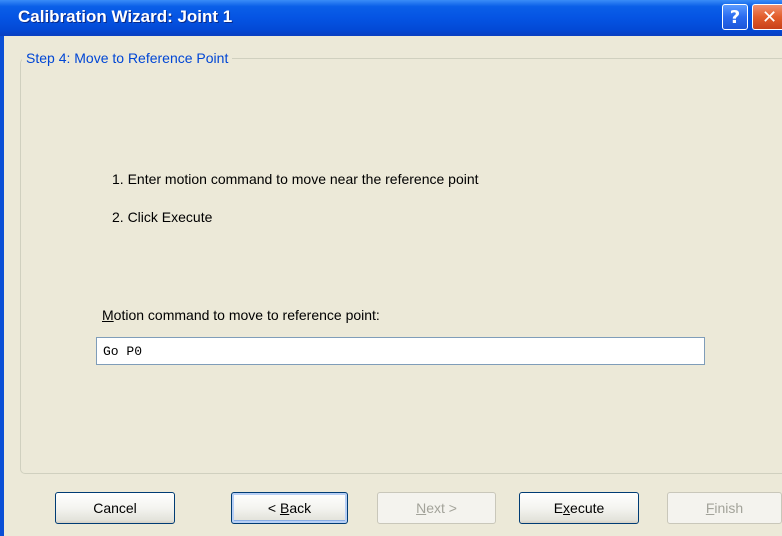 The height and width of the screenshot is (536, 782). I want to click on title-bar: Calibration Wizard: Joint 1 ? ✕, so click(391, 18).